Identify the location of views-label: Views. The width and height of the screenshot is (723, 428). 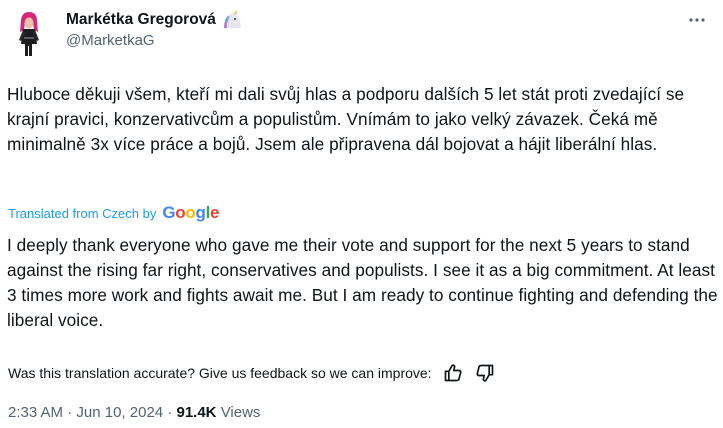
(240, 412).